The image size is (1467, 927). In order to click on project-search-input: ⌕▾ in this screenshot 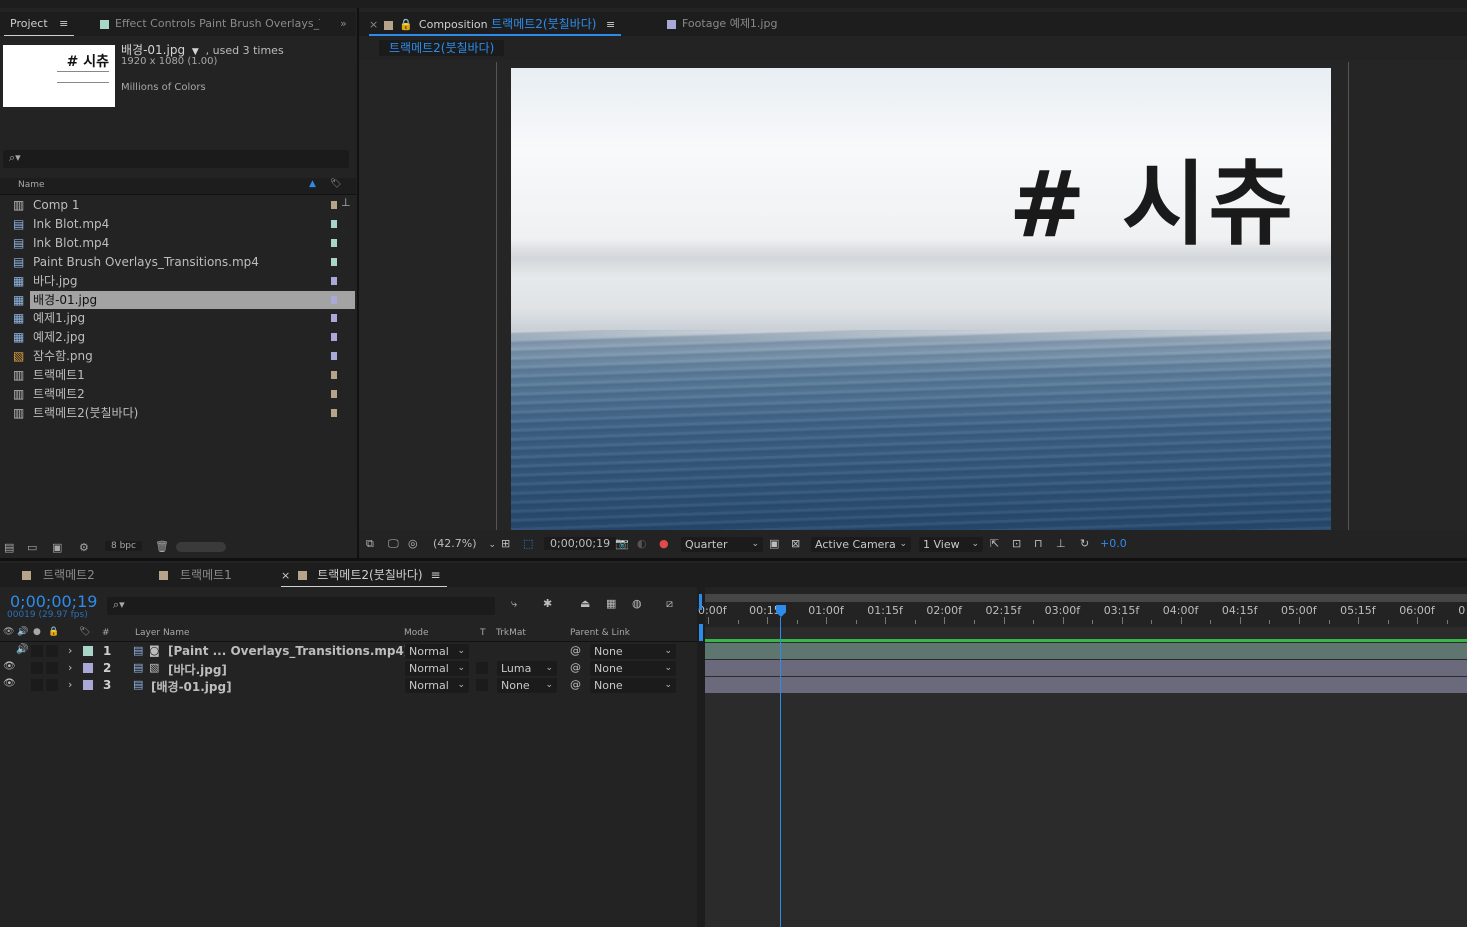, I will do `click(176, 159)`.